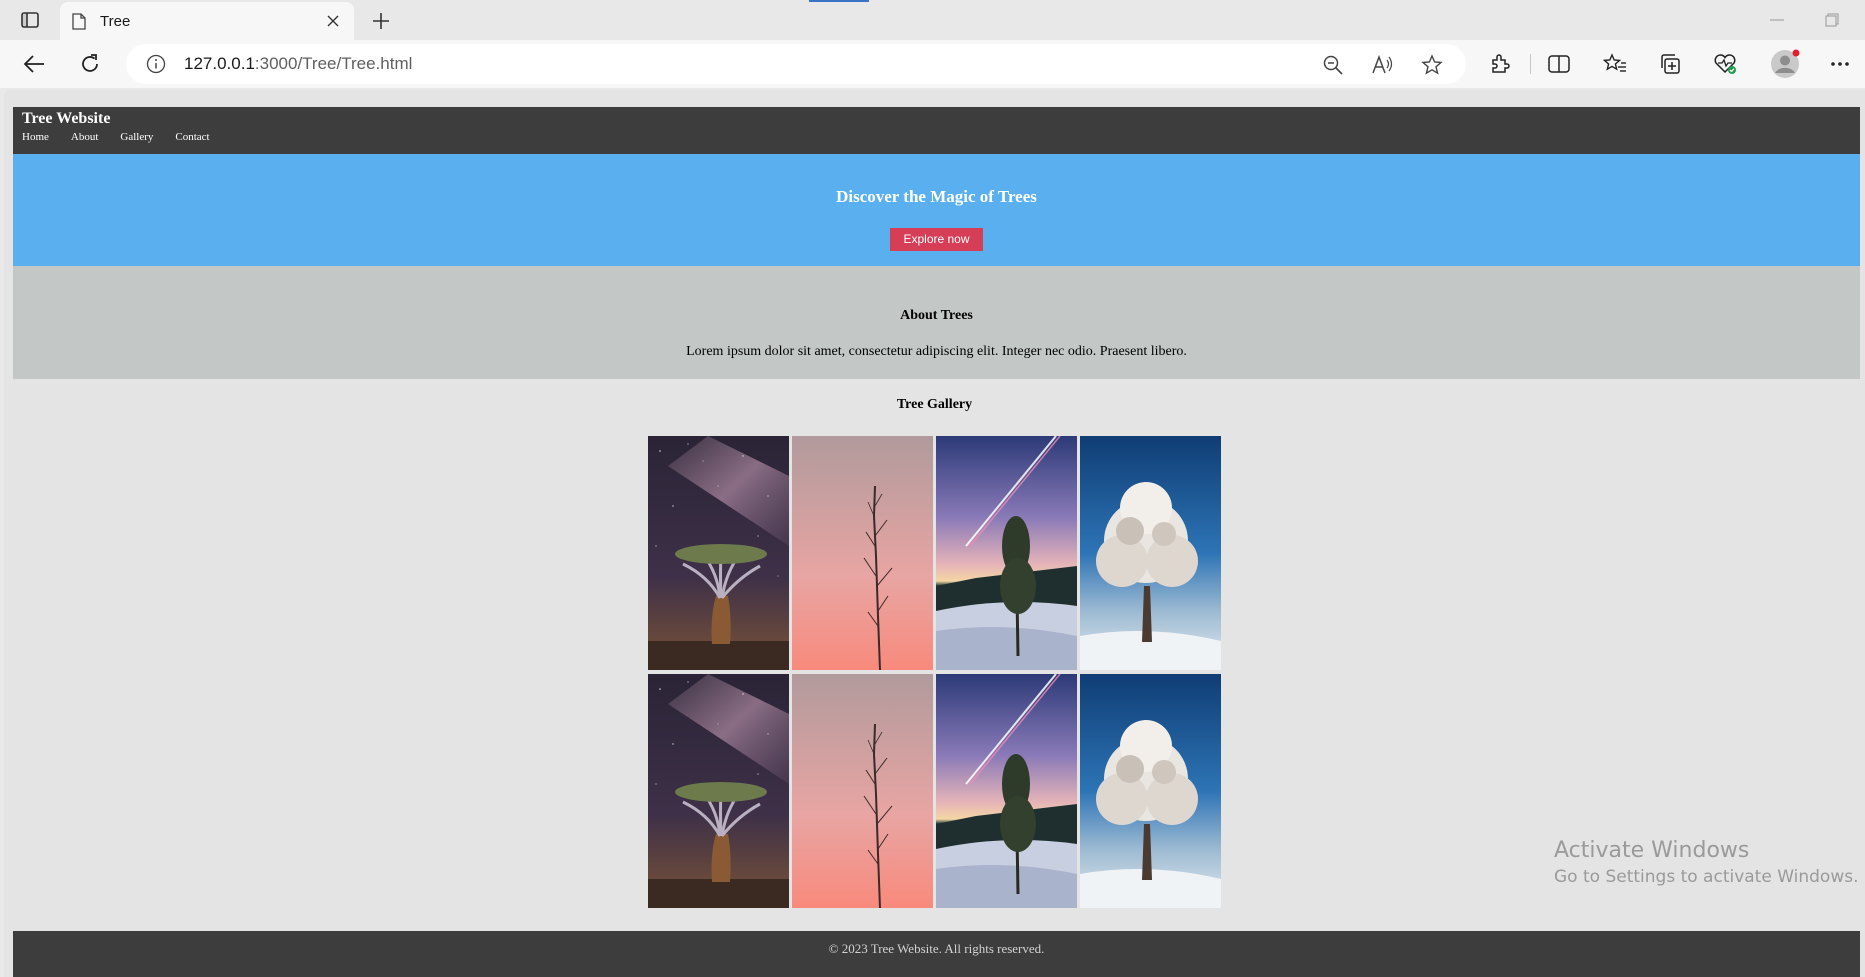 Image resolution: width=1865 pixels, height=977 pixels. I want to click on more-icon, so click(1840, 64).